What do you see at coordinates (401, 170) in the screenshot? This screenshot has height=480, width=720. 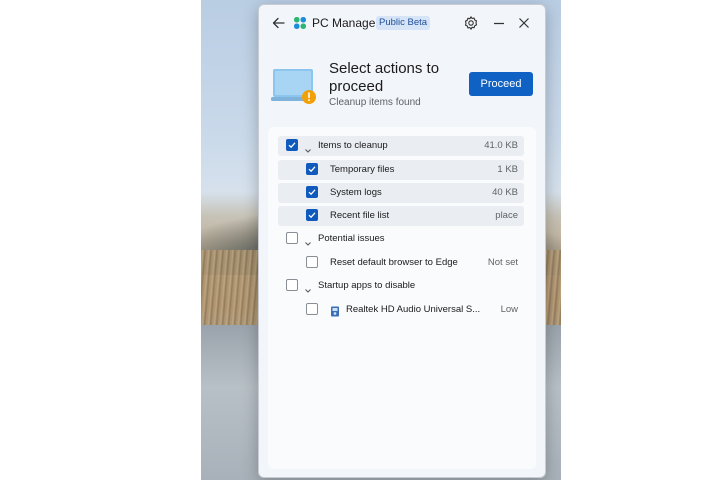 I see `item-temporary-files: Temporary files 1 KB` at bounding box center [401, 170].